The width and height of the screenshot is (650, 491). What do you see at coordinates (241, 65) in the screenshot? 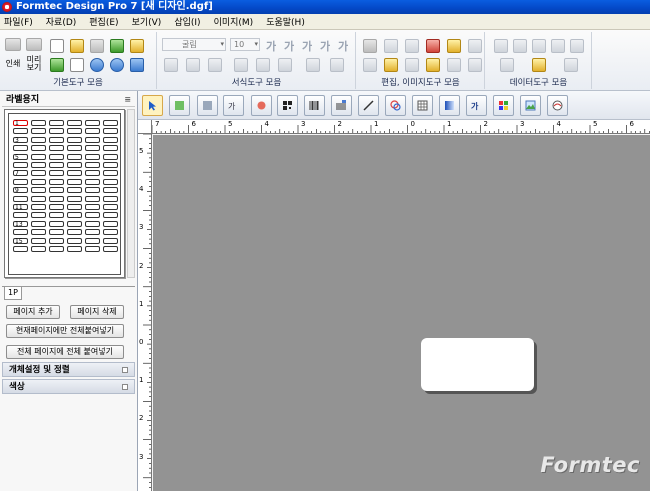
I see `valign-top-icon` at bounding box center [241, 65].